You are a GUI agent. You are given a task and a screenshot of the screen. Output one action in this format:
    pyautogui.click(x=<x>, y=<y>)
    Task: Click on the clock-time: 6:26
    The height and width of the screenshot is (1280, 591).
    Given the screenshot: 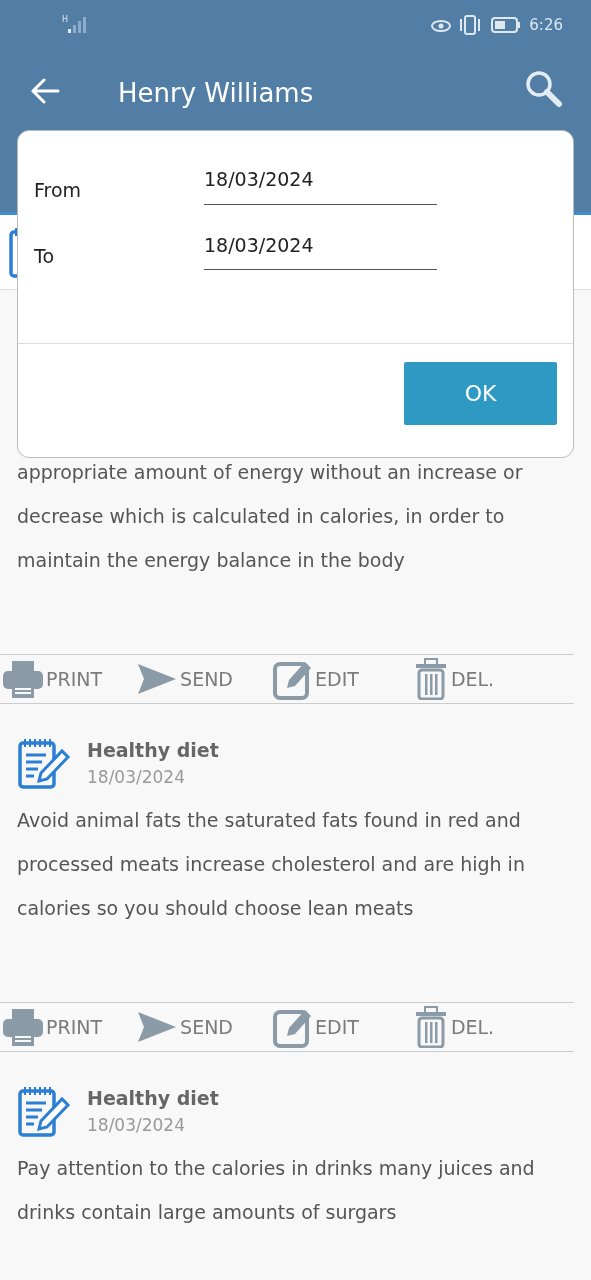 What is the action you would take?
    pyautogui.click(x=546, y=25)
    